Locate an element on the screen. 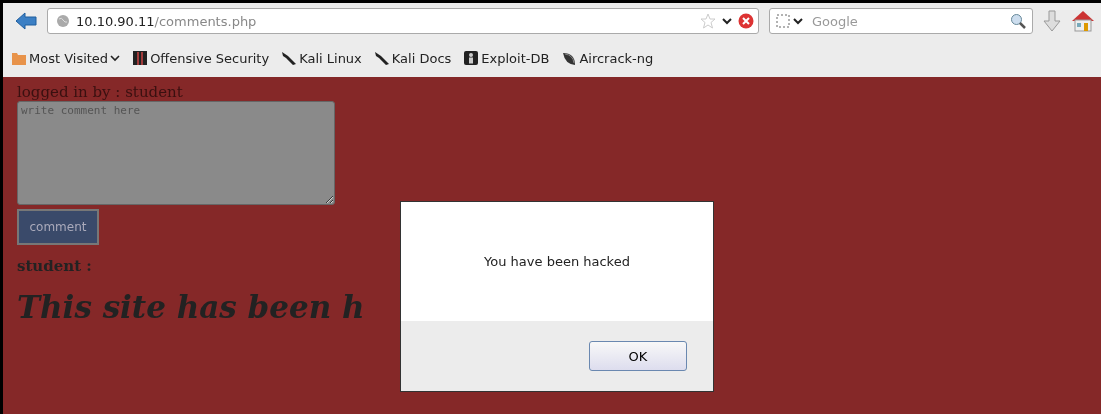 This screenshot has height=414, width=1101. dialog-message: You have been hacked is located at coordinates (557, 261).